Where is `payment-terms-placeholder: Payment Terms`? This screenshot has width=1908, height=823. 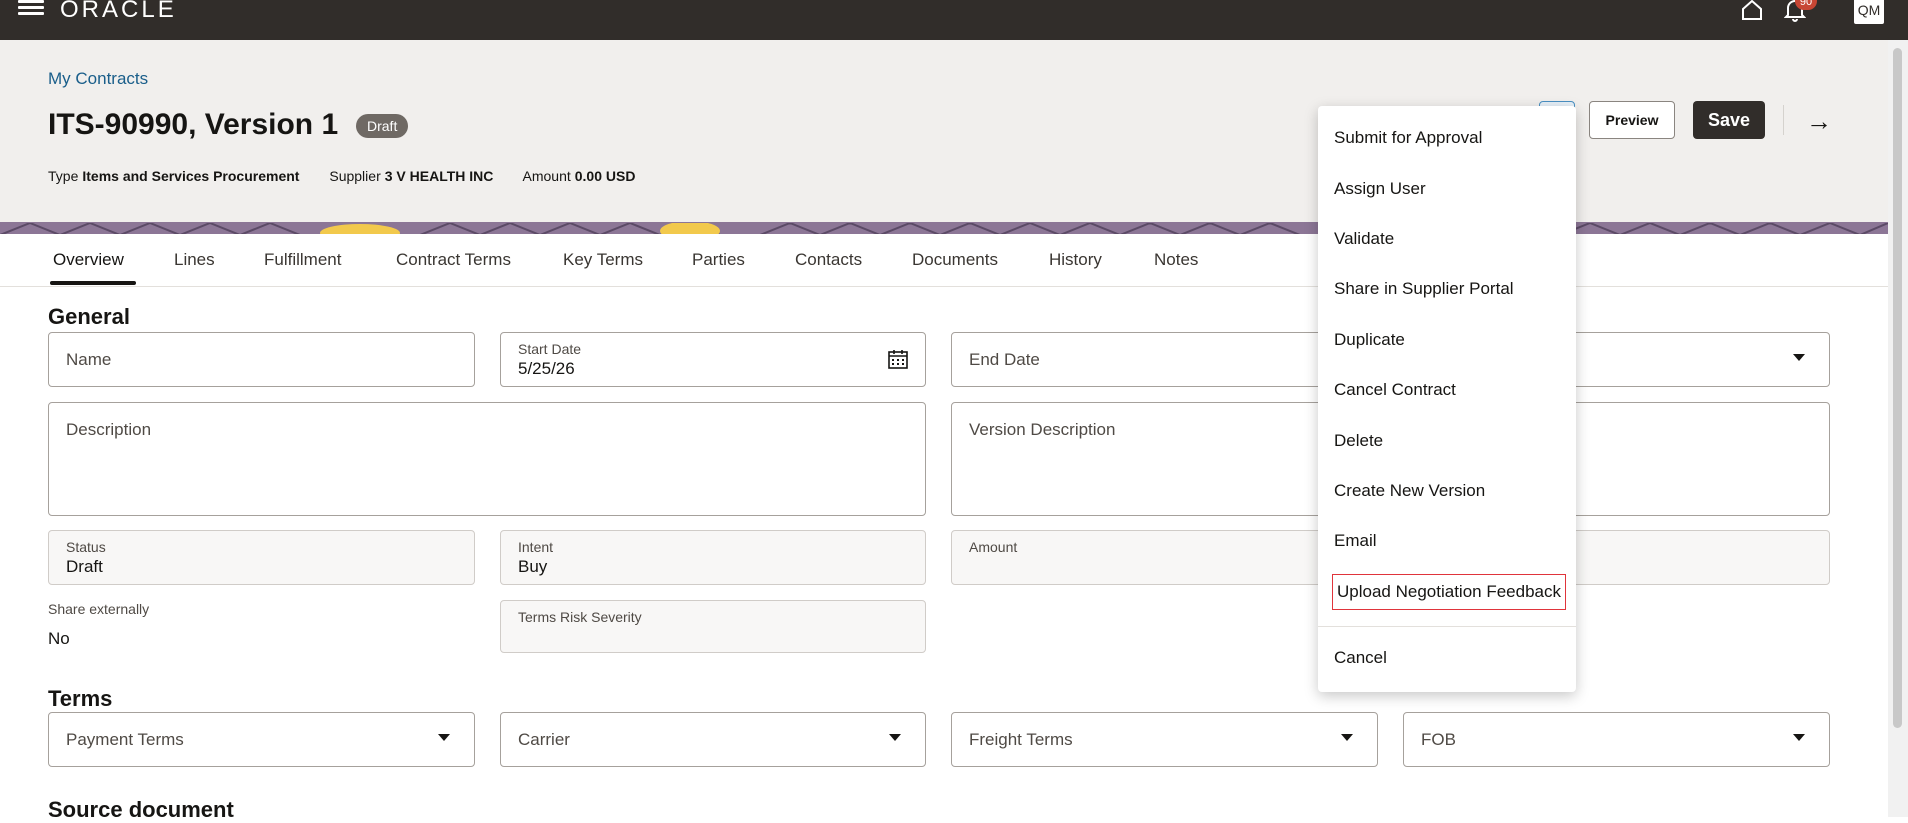 payment-terms-placeholder: Payment Terms is located at coordinates (125, 739).